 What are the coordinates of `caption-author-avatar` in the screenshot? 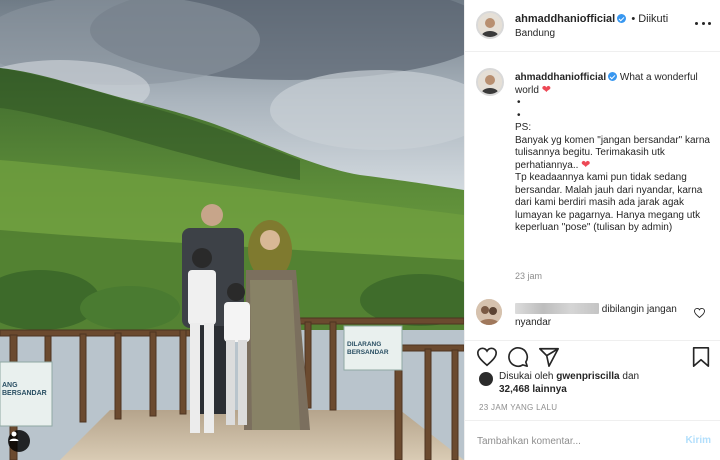 It's located at (490, 82).